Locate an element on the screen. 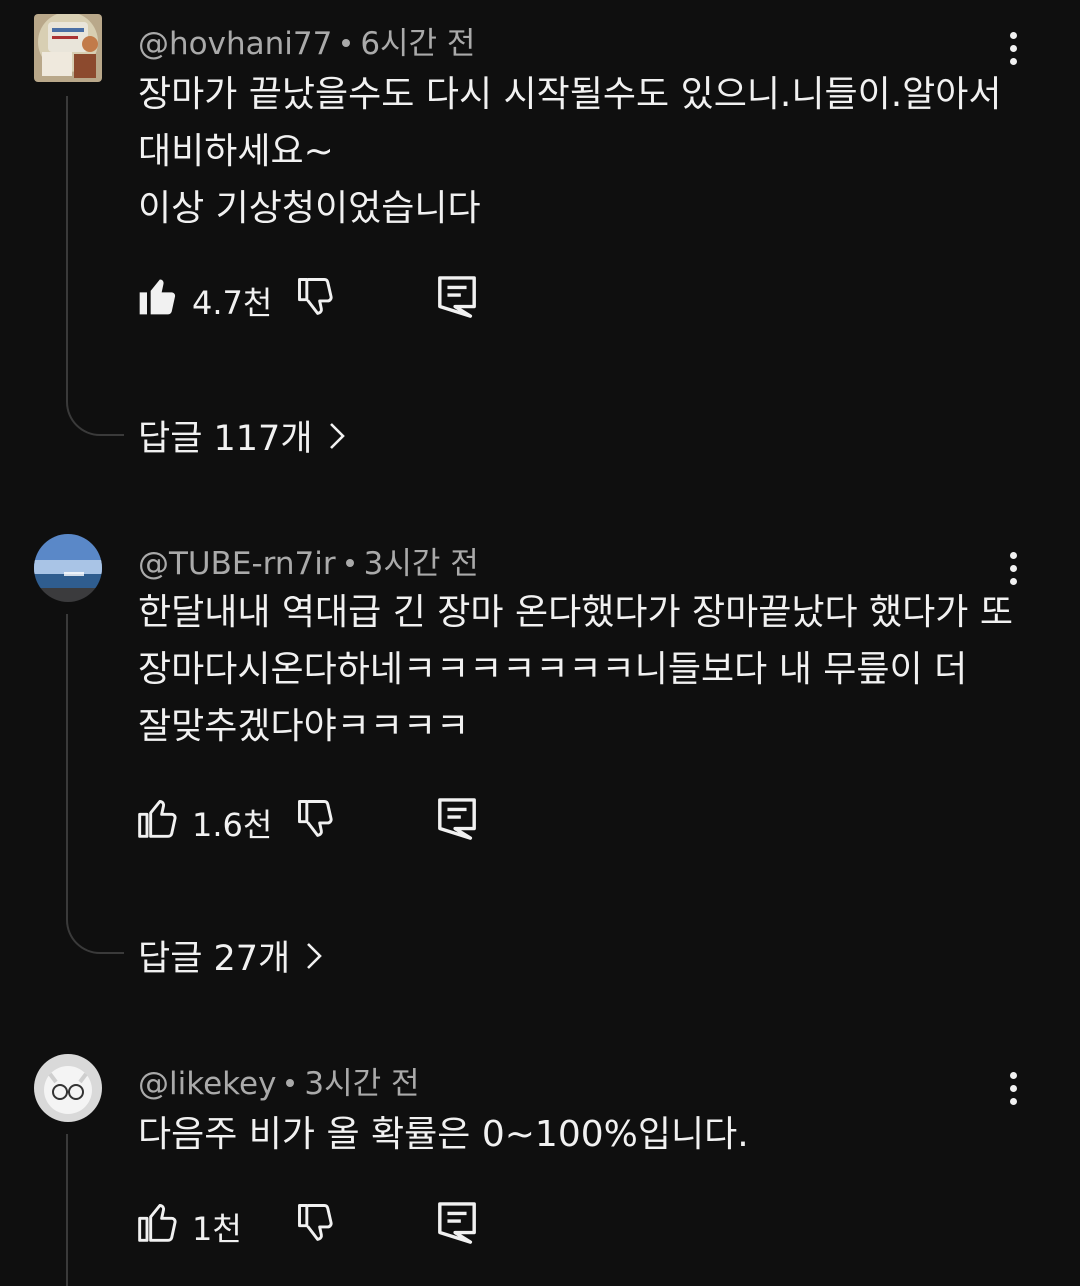 This screenshot has width=1080, height=1286. like-count: 4.7천 is located at coordinates (232, 303).